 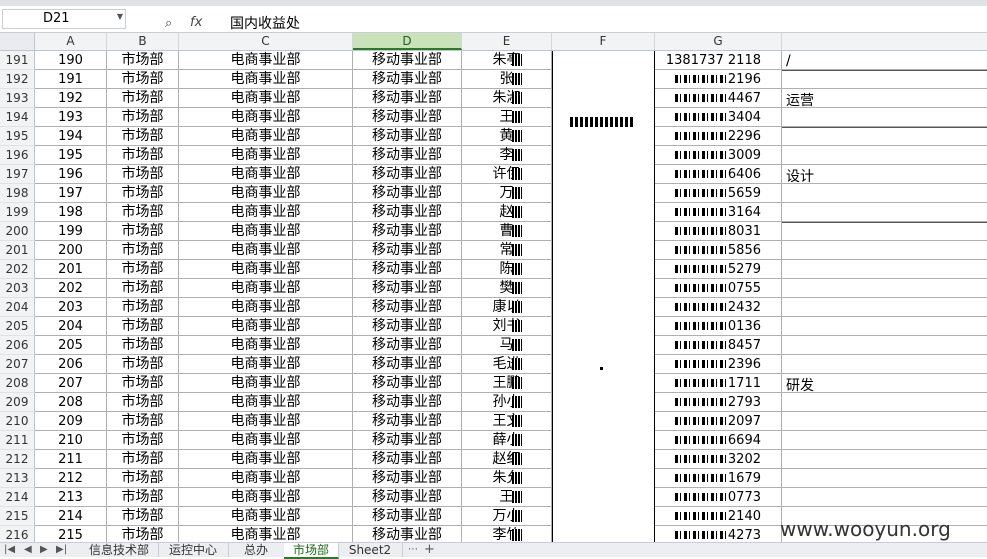 What do you see at coordinates (71, 421) in the screenshot?
I see `cell-a: 209` at bounding box center [71, 421].